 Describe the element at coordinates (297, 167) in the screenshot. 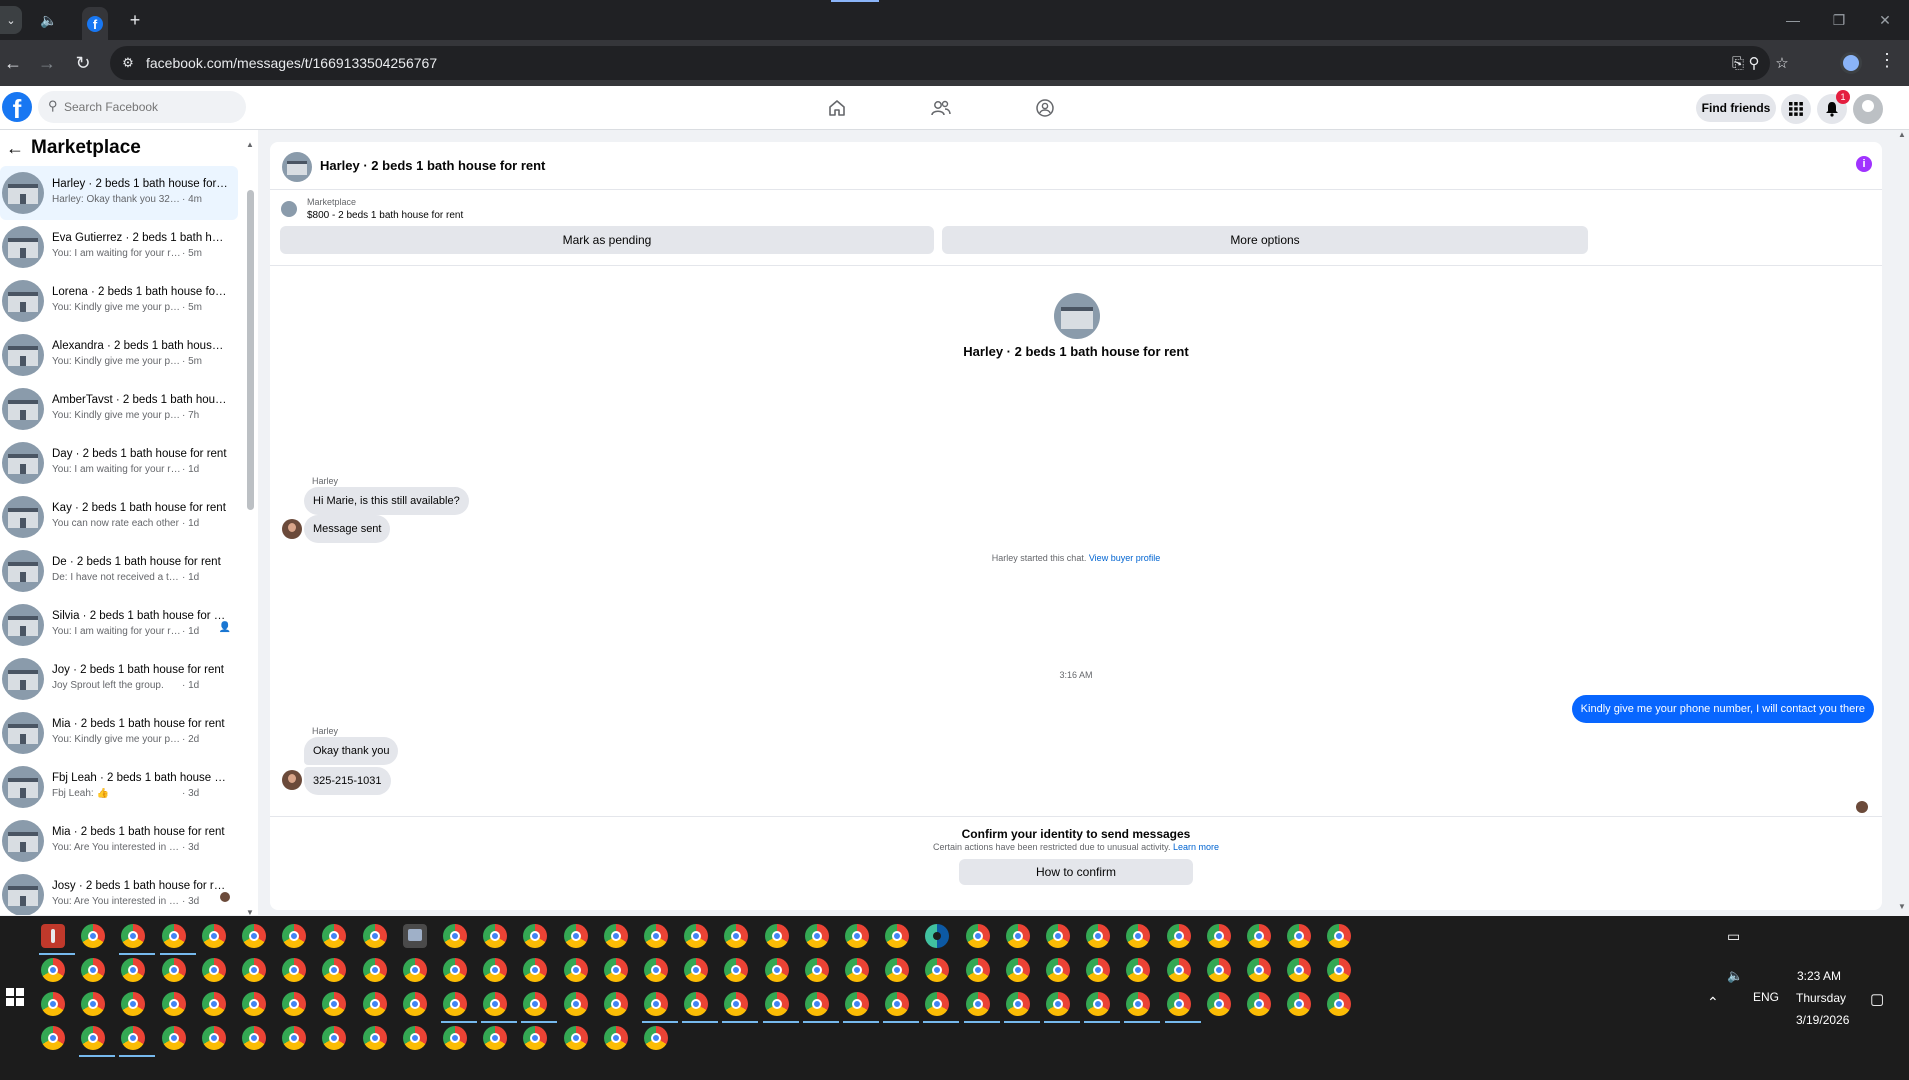

I see `listing-avatar` at that location.